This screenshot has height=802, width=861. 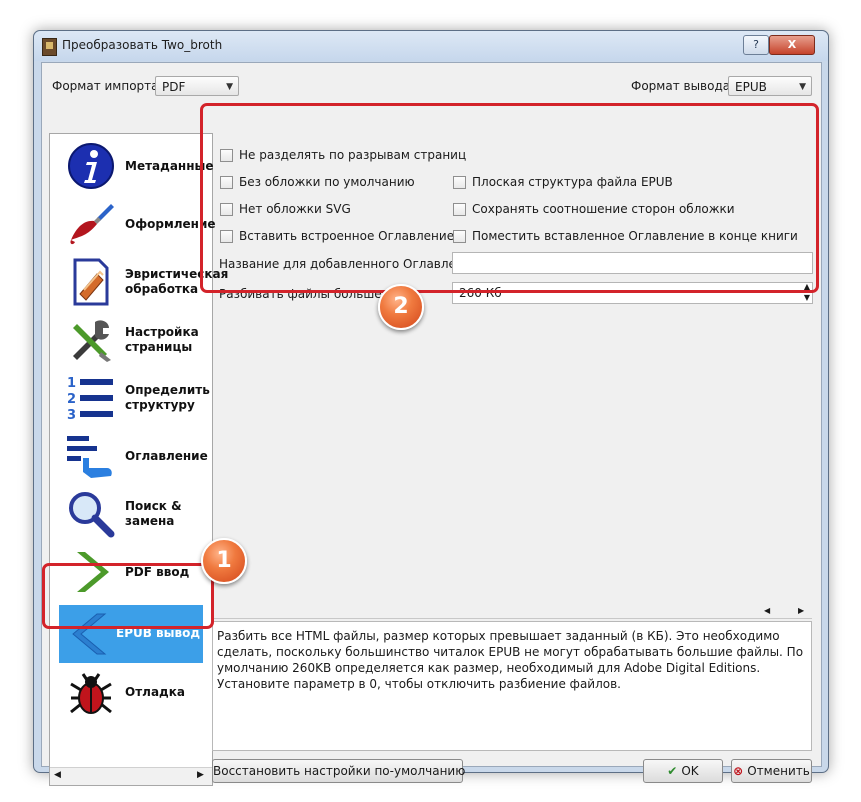 I want to click on step-badge-1: 1, so click(x=224, y=561).